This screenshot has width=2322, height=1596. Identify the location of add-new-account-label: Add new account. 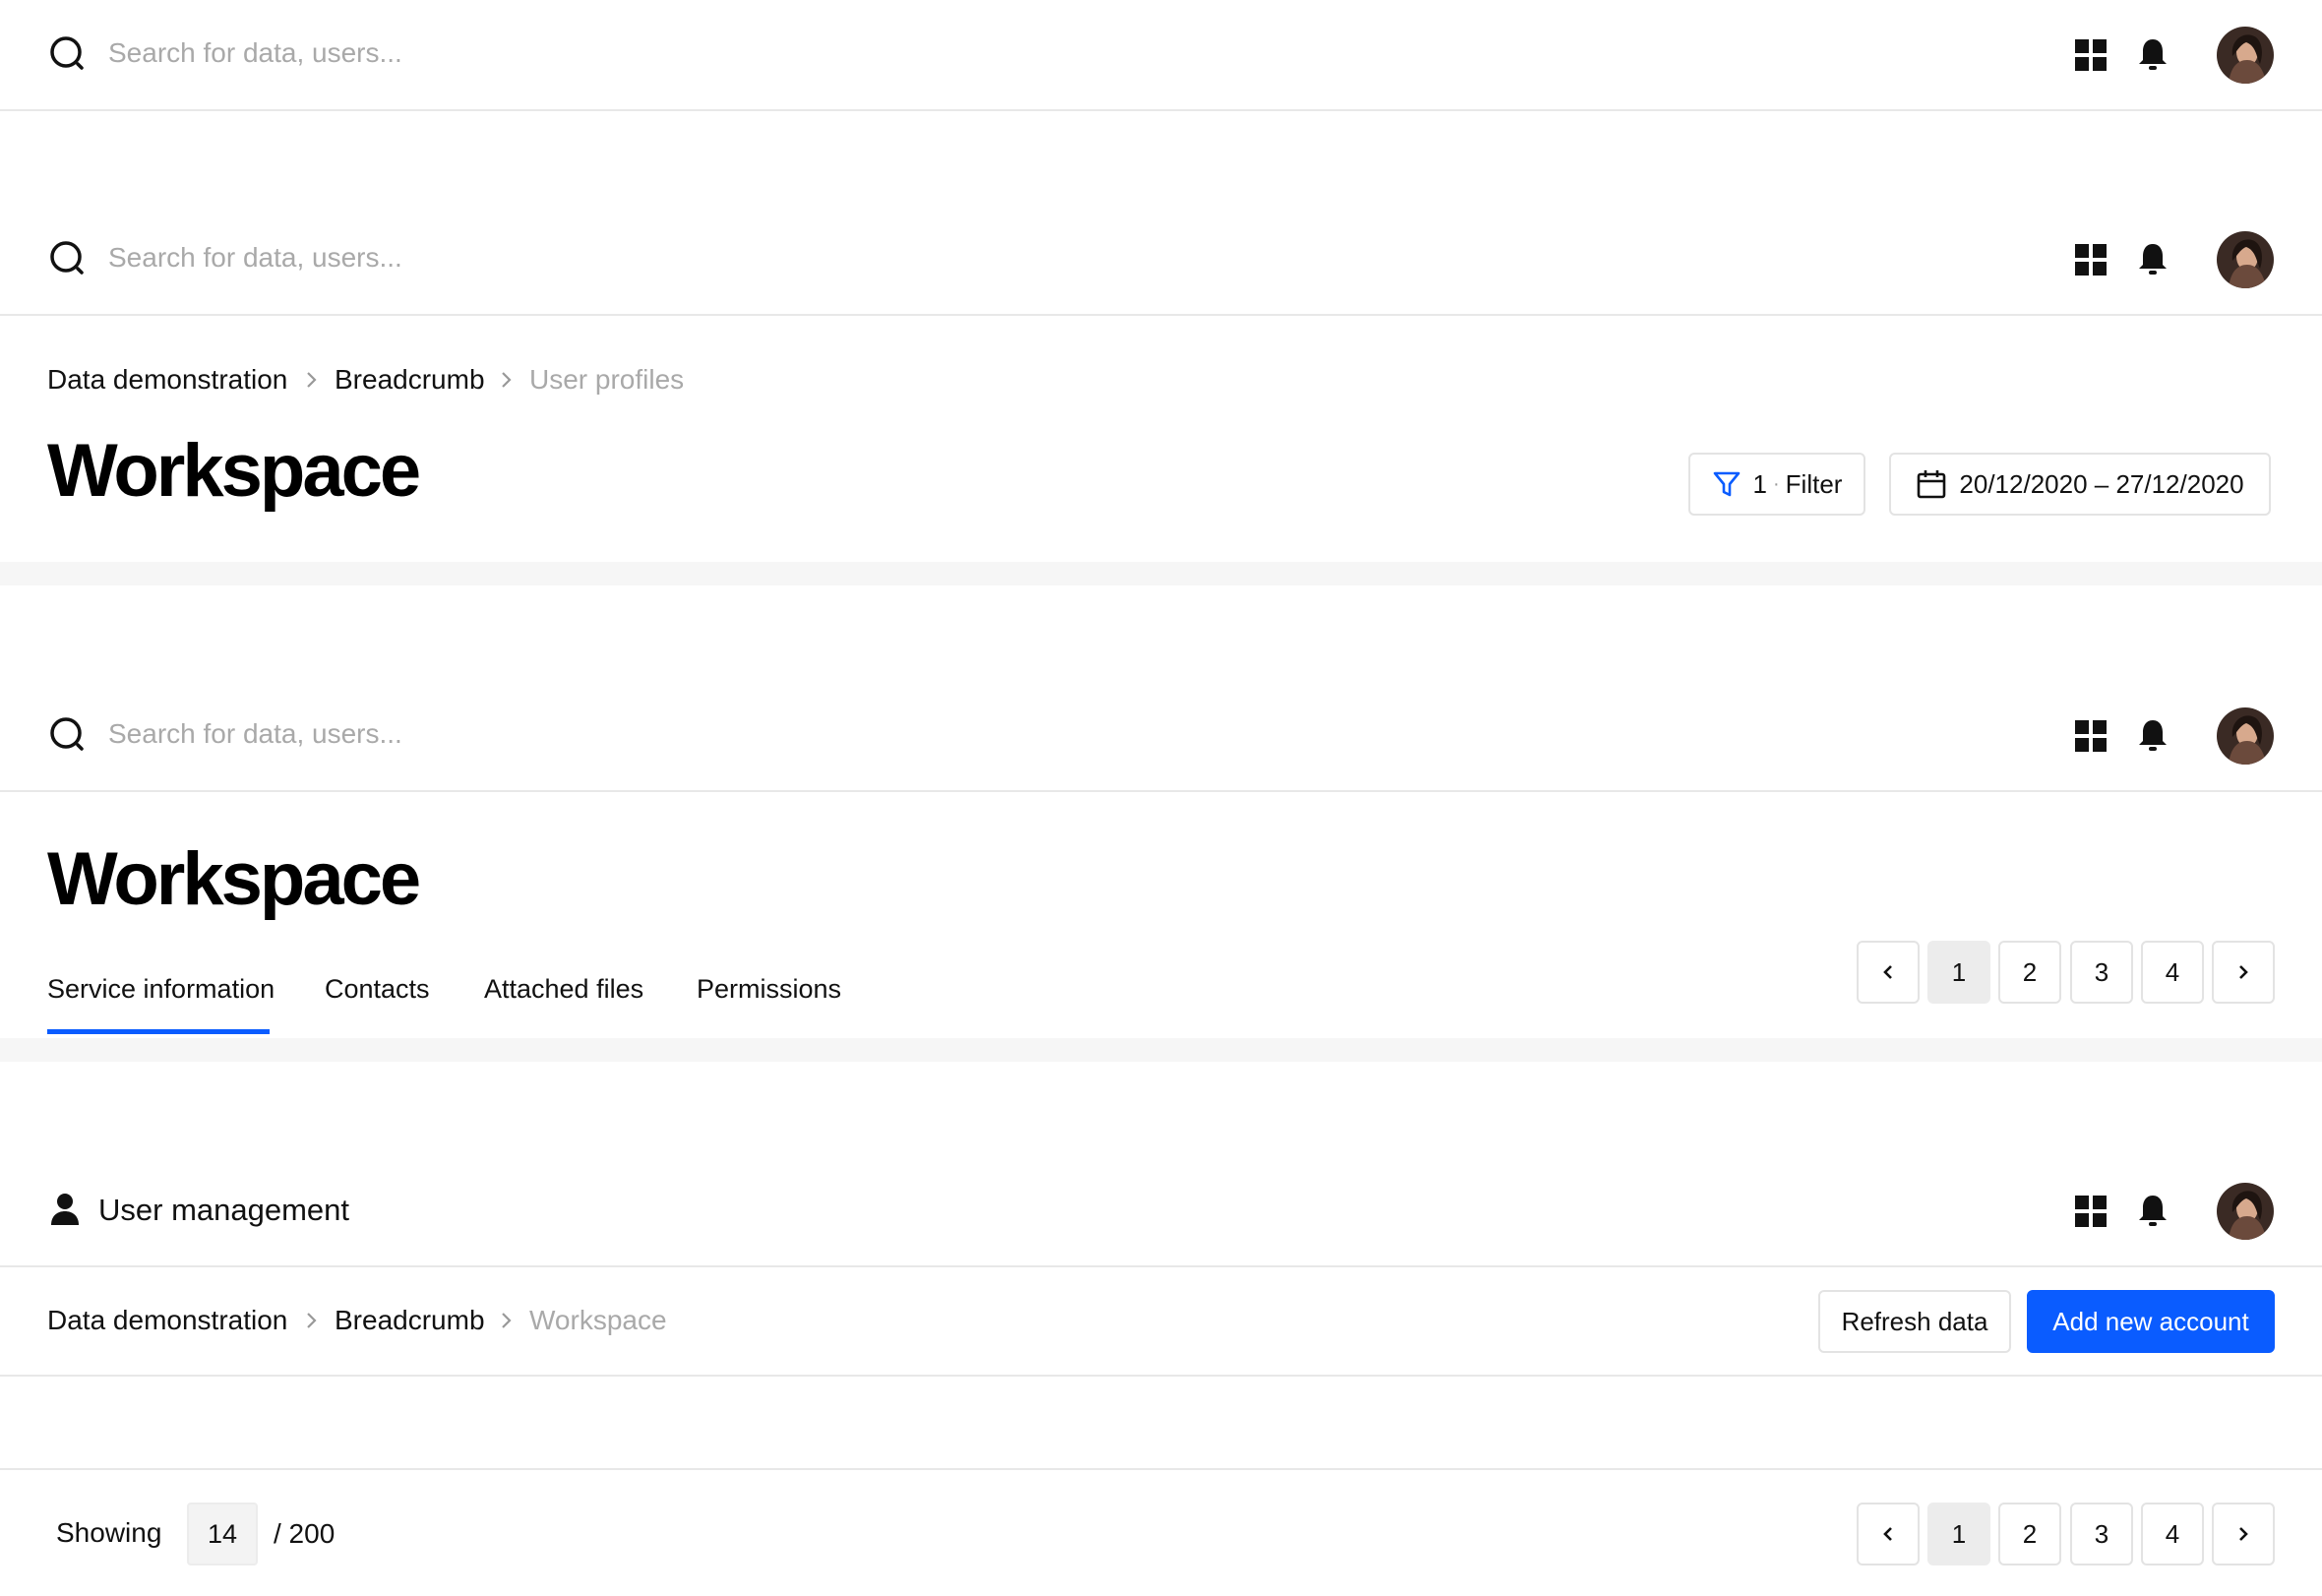
(2150, 1321).